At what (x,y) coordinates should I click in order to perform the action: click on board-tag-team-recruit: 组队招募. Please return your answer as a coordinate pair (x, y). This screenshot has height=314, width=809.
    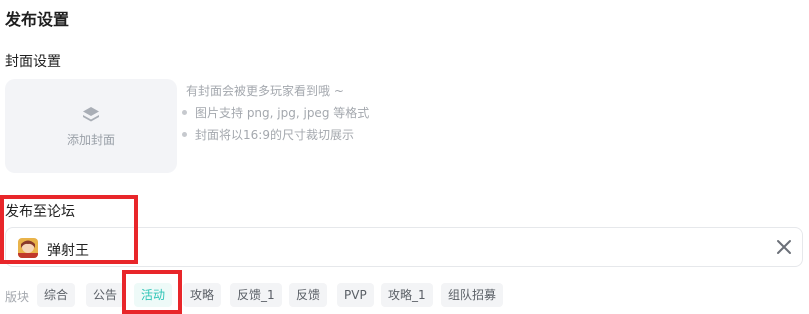
    Looking at the image, I should click on (472, 295).